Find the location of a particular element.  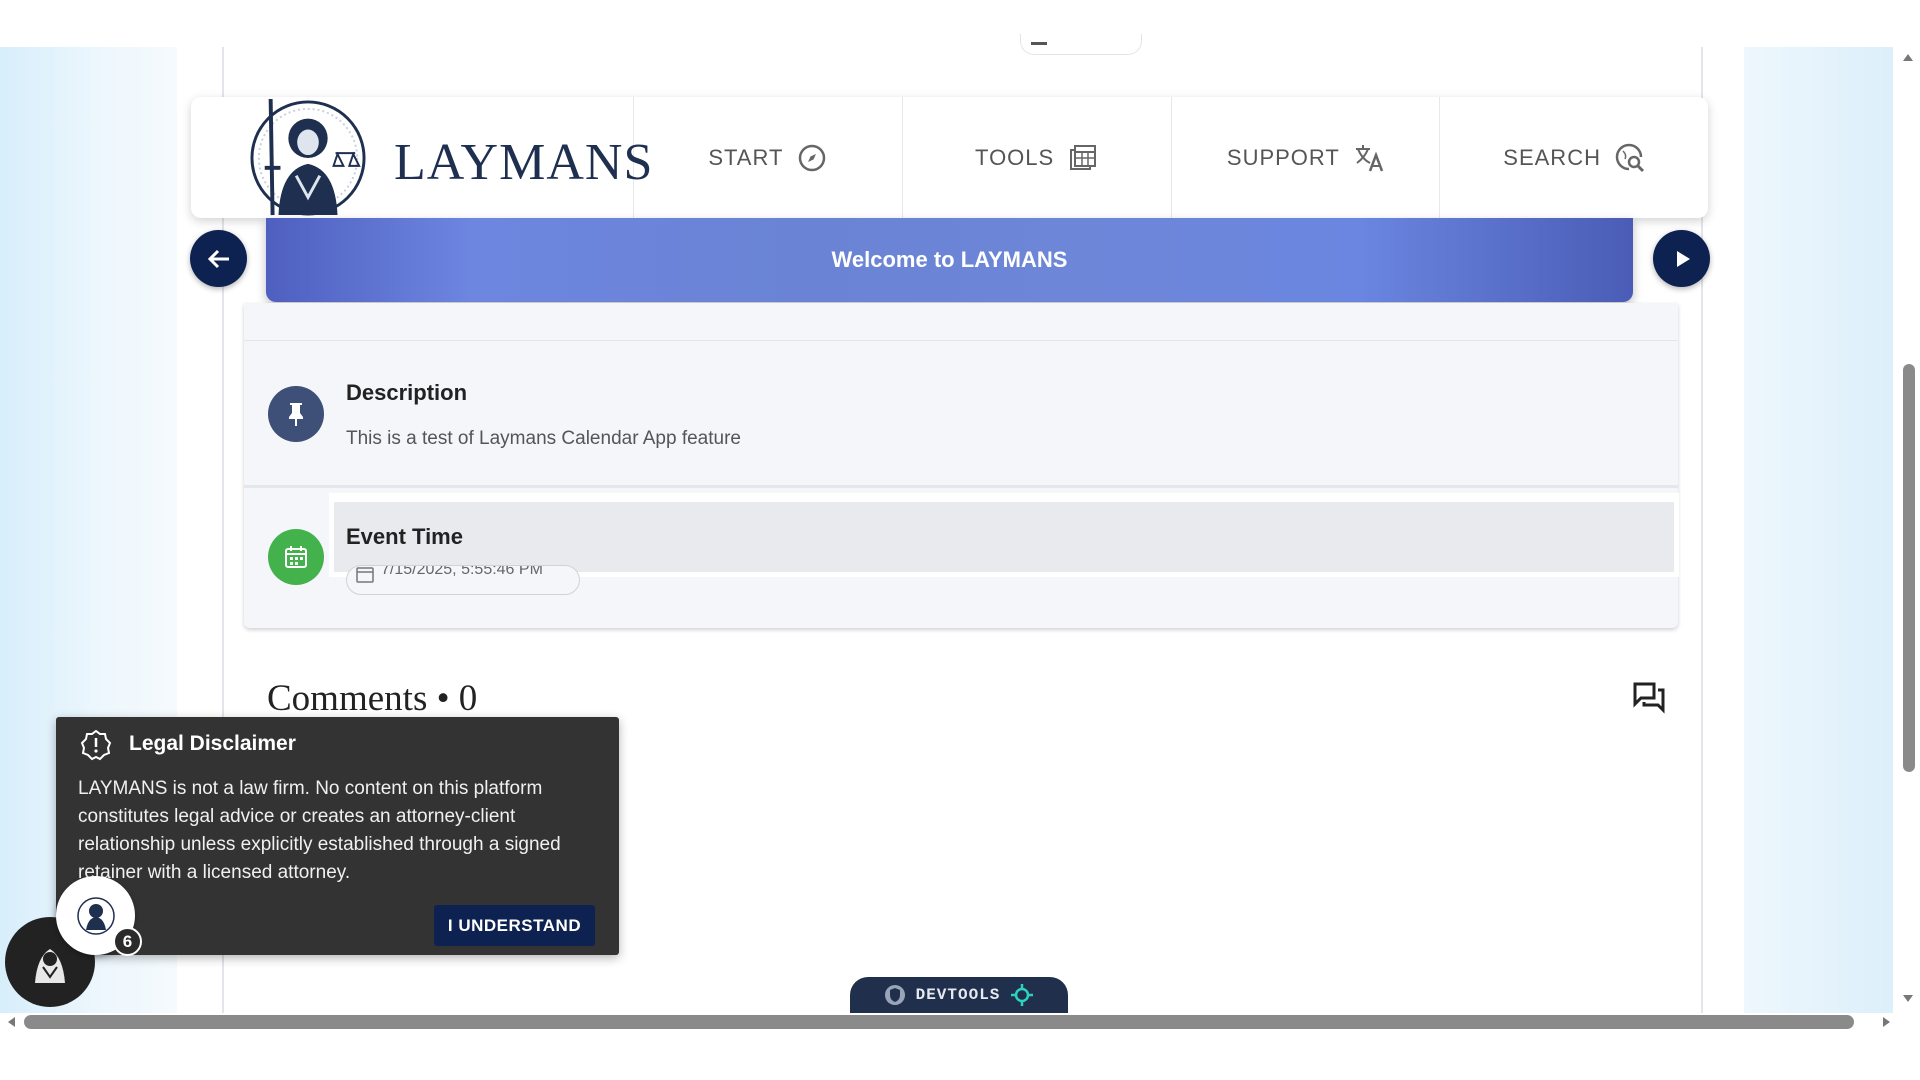

welcome-text: Welcome to LAYMANS is located at coordinates (949, 259).